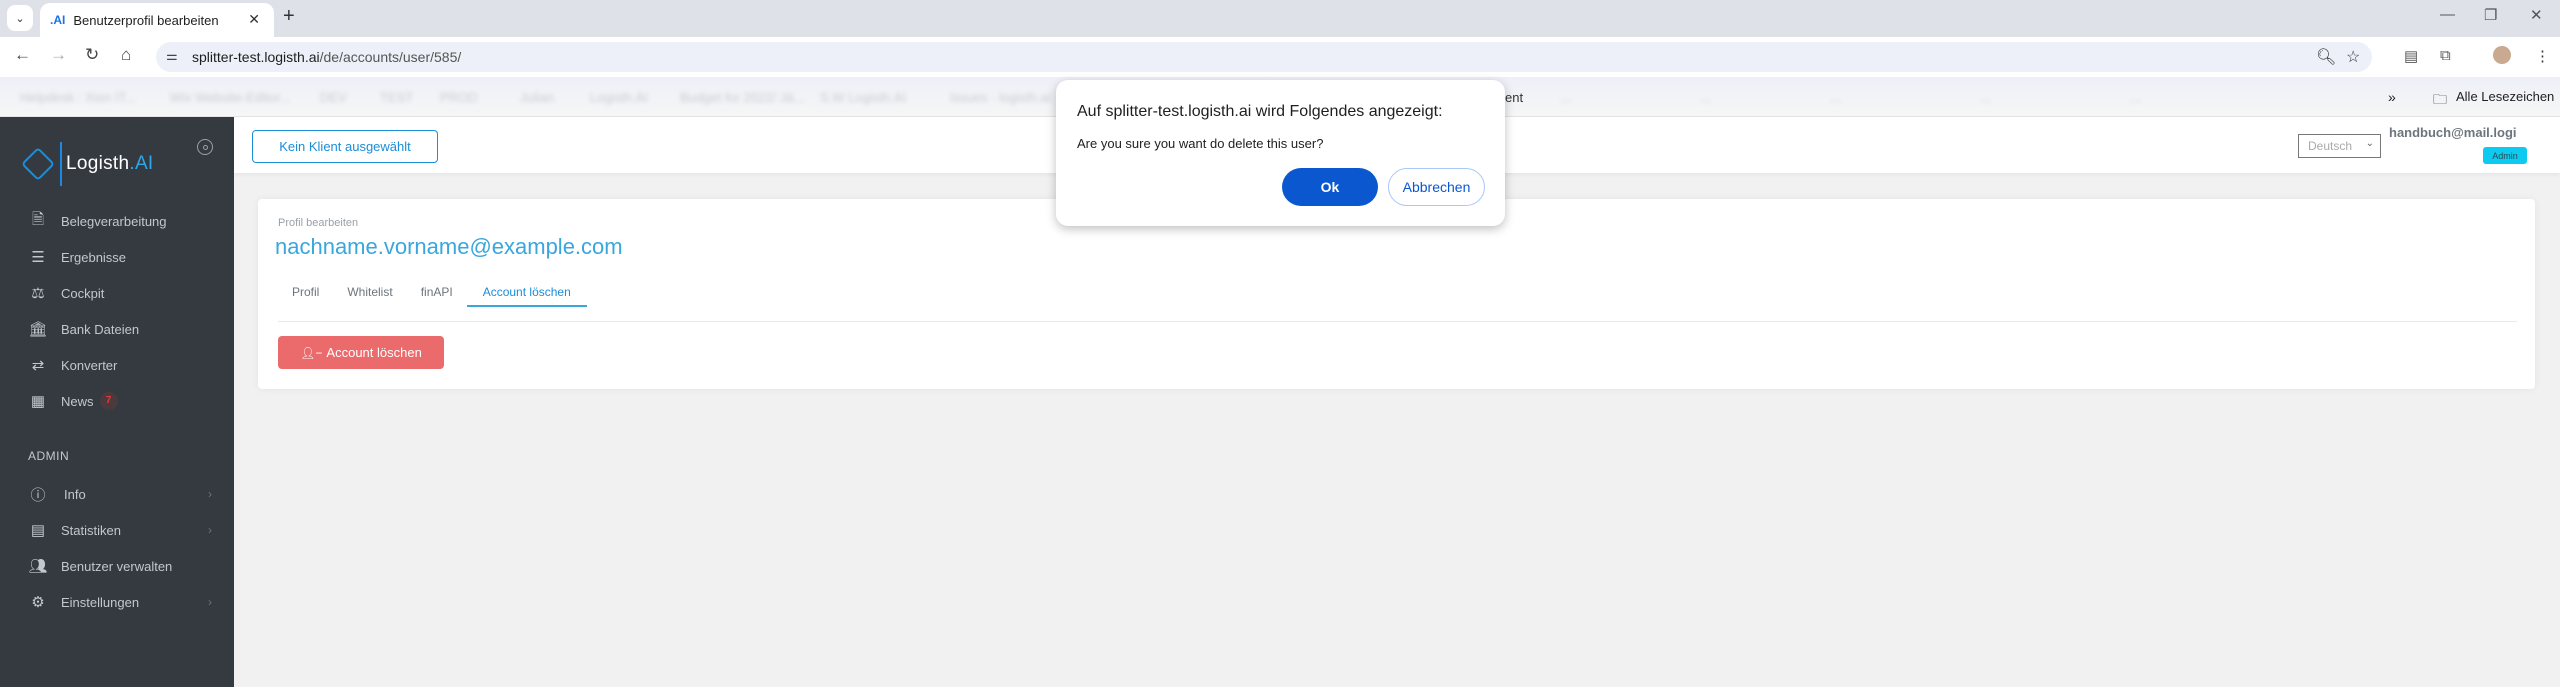 The image size is (2560, 687). I want to click on tune-icon: ⚌, so click(172, 56).